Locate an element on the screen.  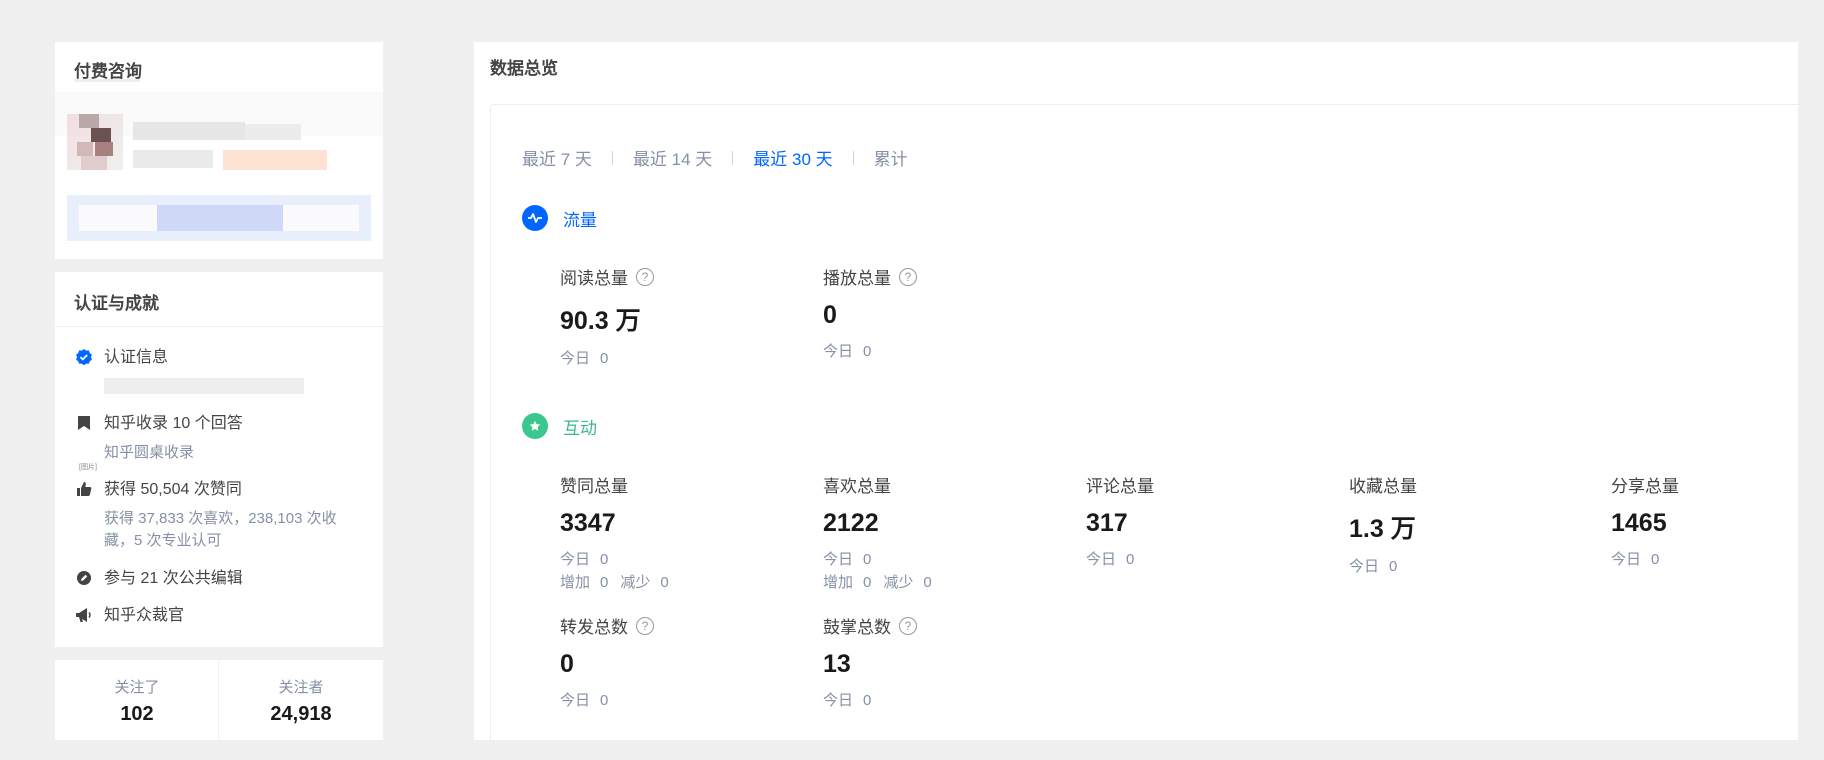
stat-likes-label: 喜欢总量 is located at coordinates (857, 486).